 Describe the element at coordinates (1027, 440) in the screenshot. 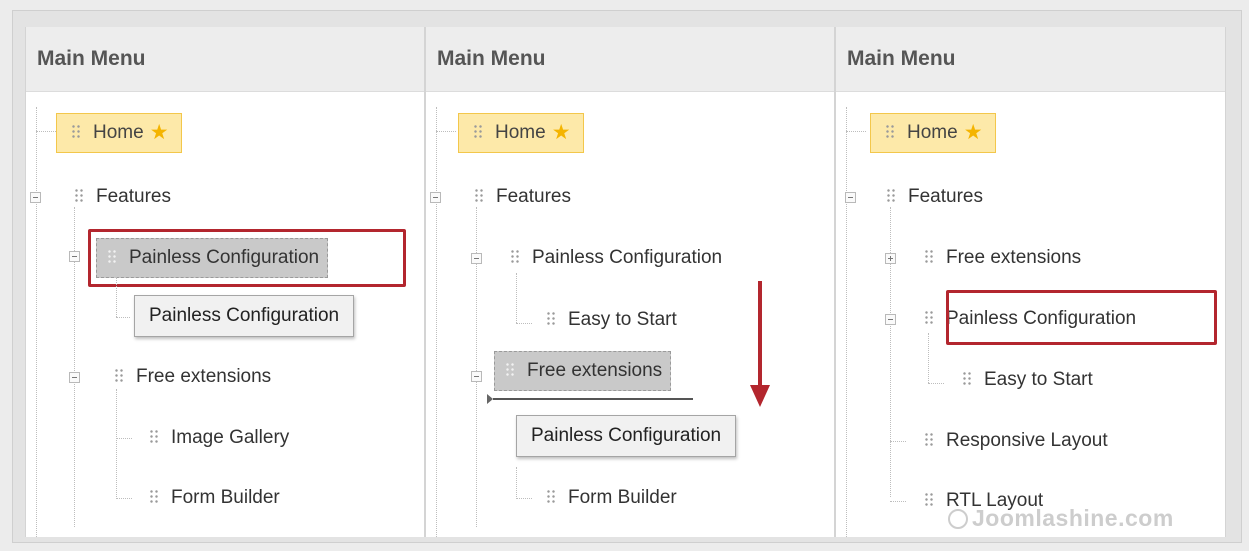

I see `menu-item-label: Responsive Layout` at that location.